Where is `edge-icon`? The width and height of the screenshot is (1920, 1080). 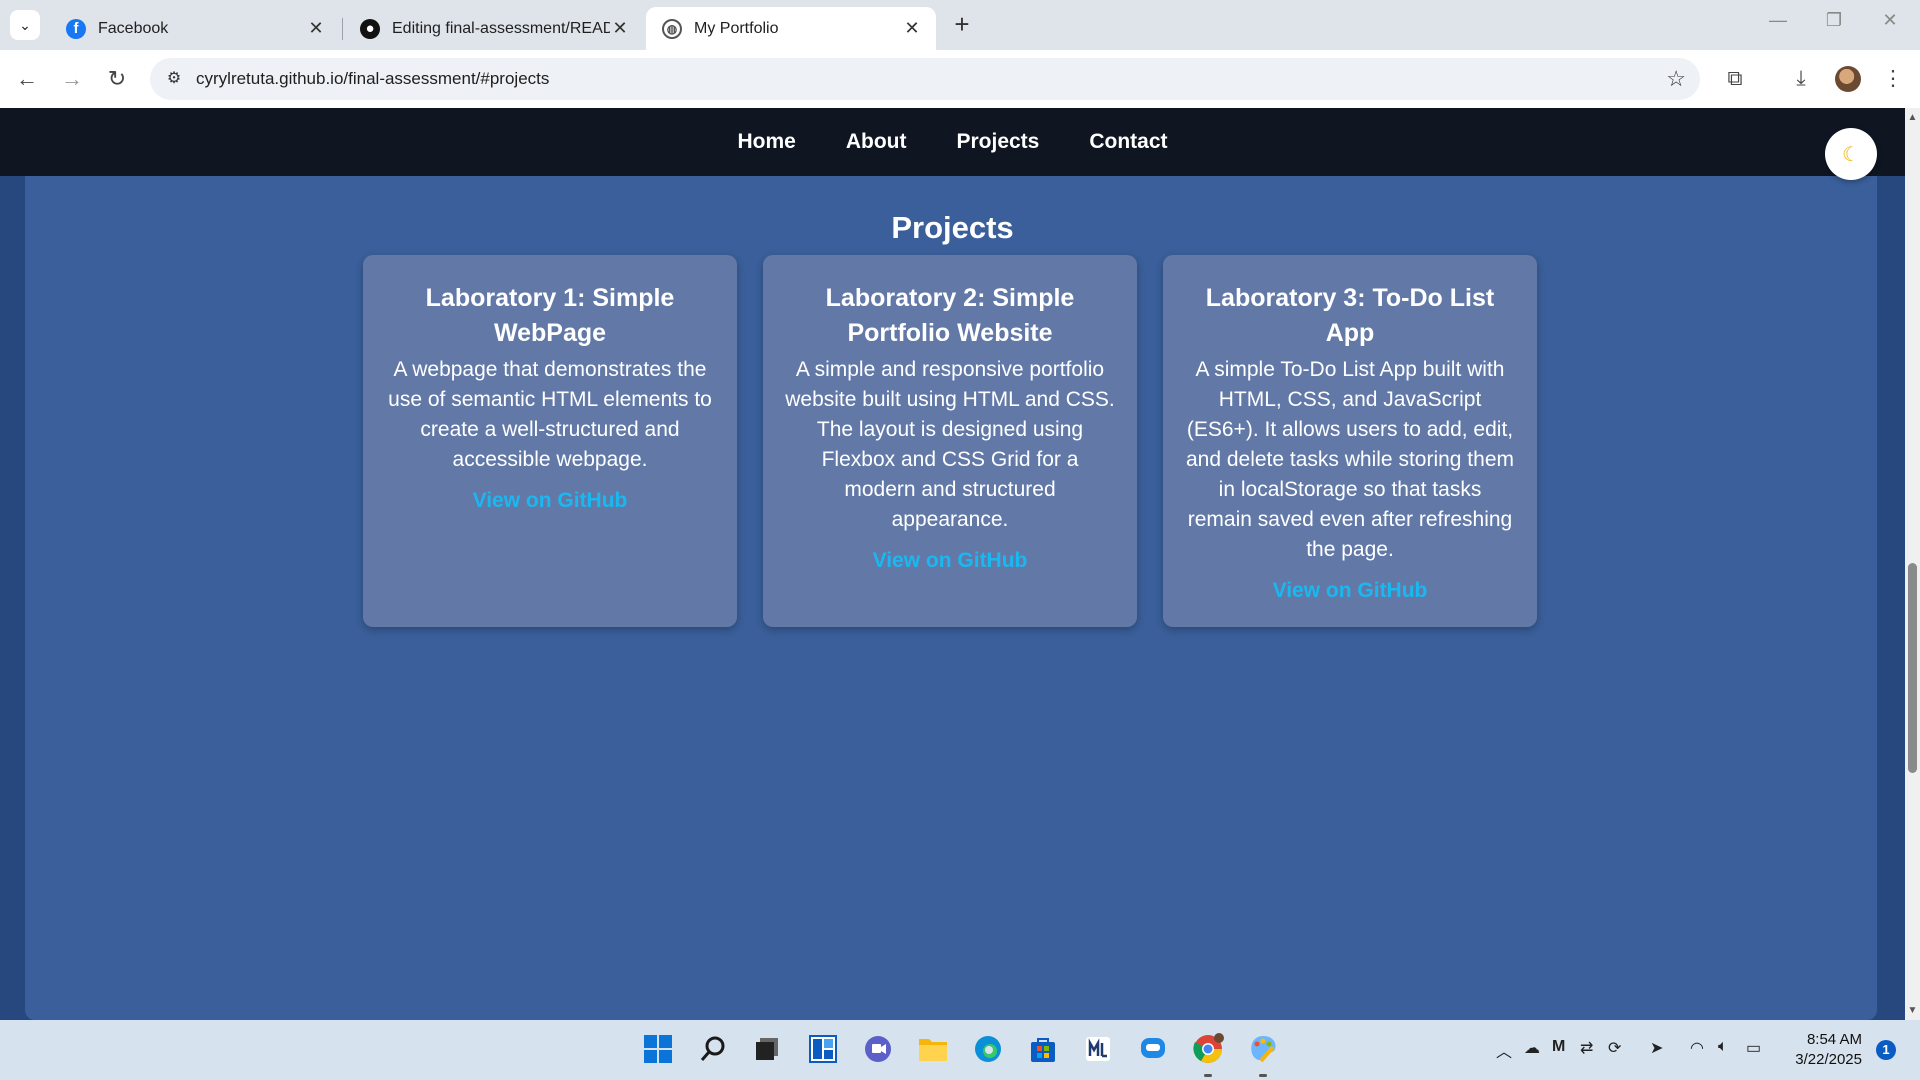 edge-icon is located at coordinates (988, 1049).